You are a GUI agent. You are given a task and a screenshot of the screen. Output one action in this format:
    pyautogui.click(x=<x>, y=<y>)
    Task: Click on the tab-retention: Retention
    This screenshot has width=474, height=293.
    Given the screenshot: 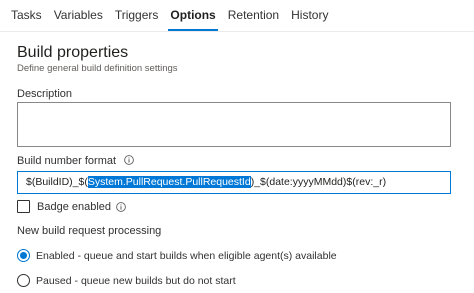 What is the action you would take?
    pyautogui.click(x=253, y=15)
    